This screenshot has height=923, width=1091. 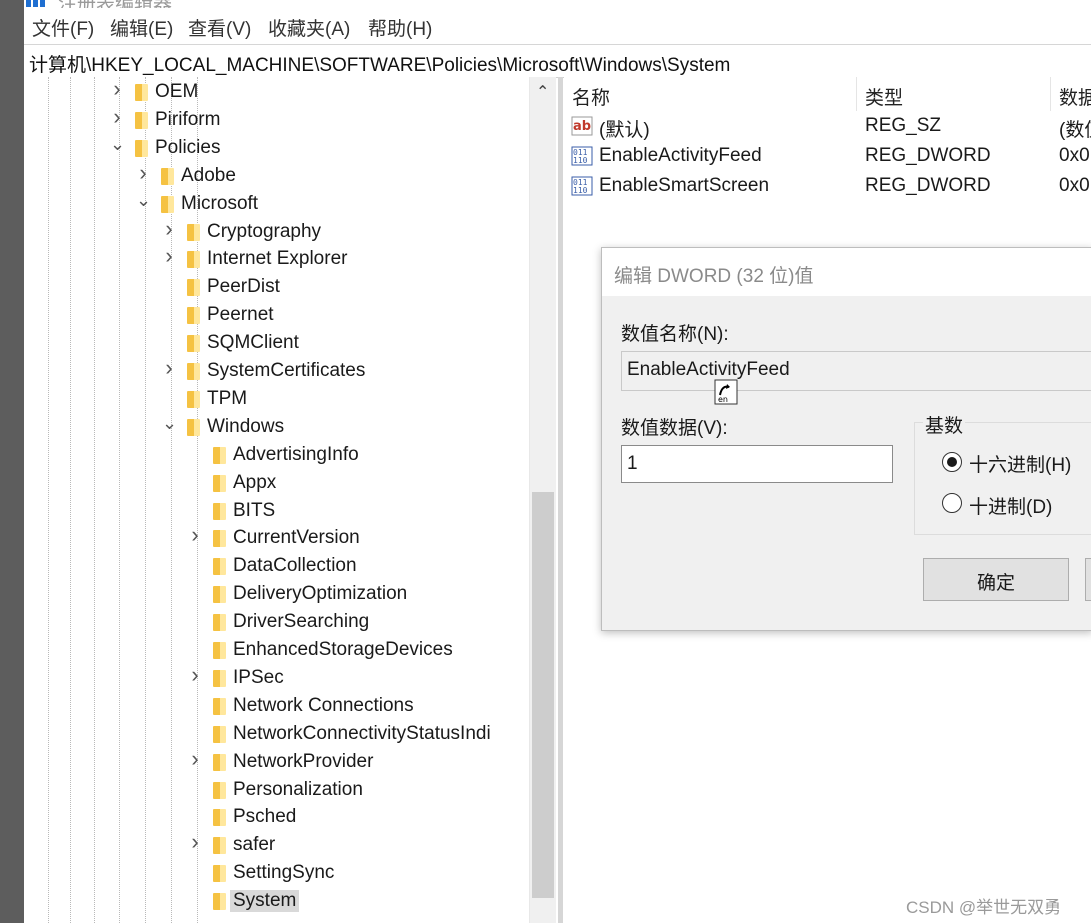 I want to click on tree-node: › NetworkProvider, so click(x=276, y=762).